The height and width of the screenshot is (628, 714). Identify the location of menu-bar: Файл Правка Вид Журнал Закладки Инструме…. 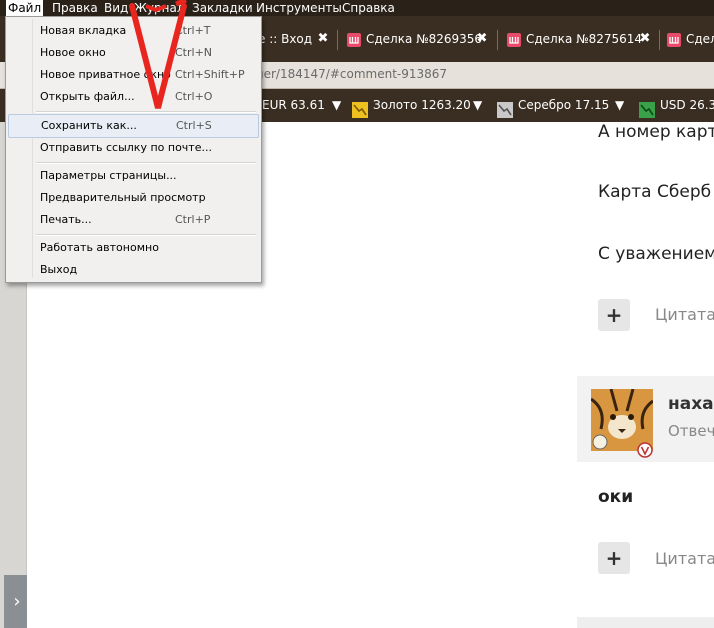
(357, 8).